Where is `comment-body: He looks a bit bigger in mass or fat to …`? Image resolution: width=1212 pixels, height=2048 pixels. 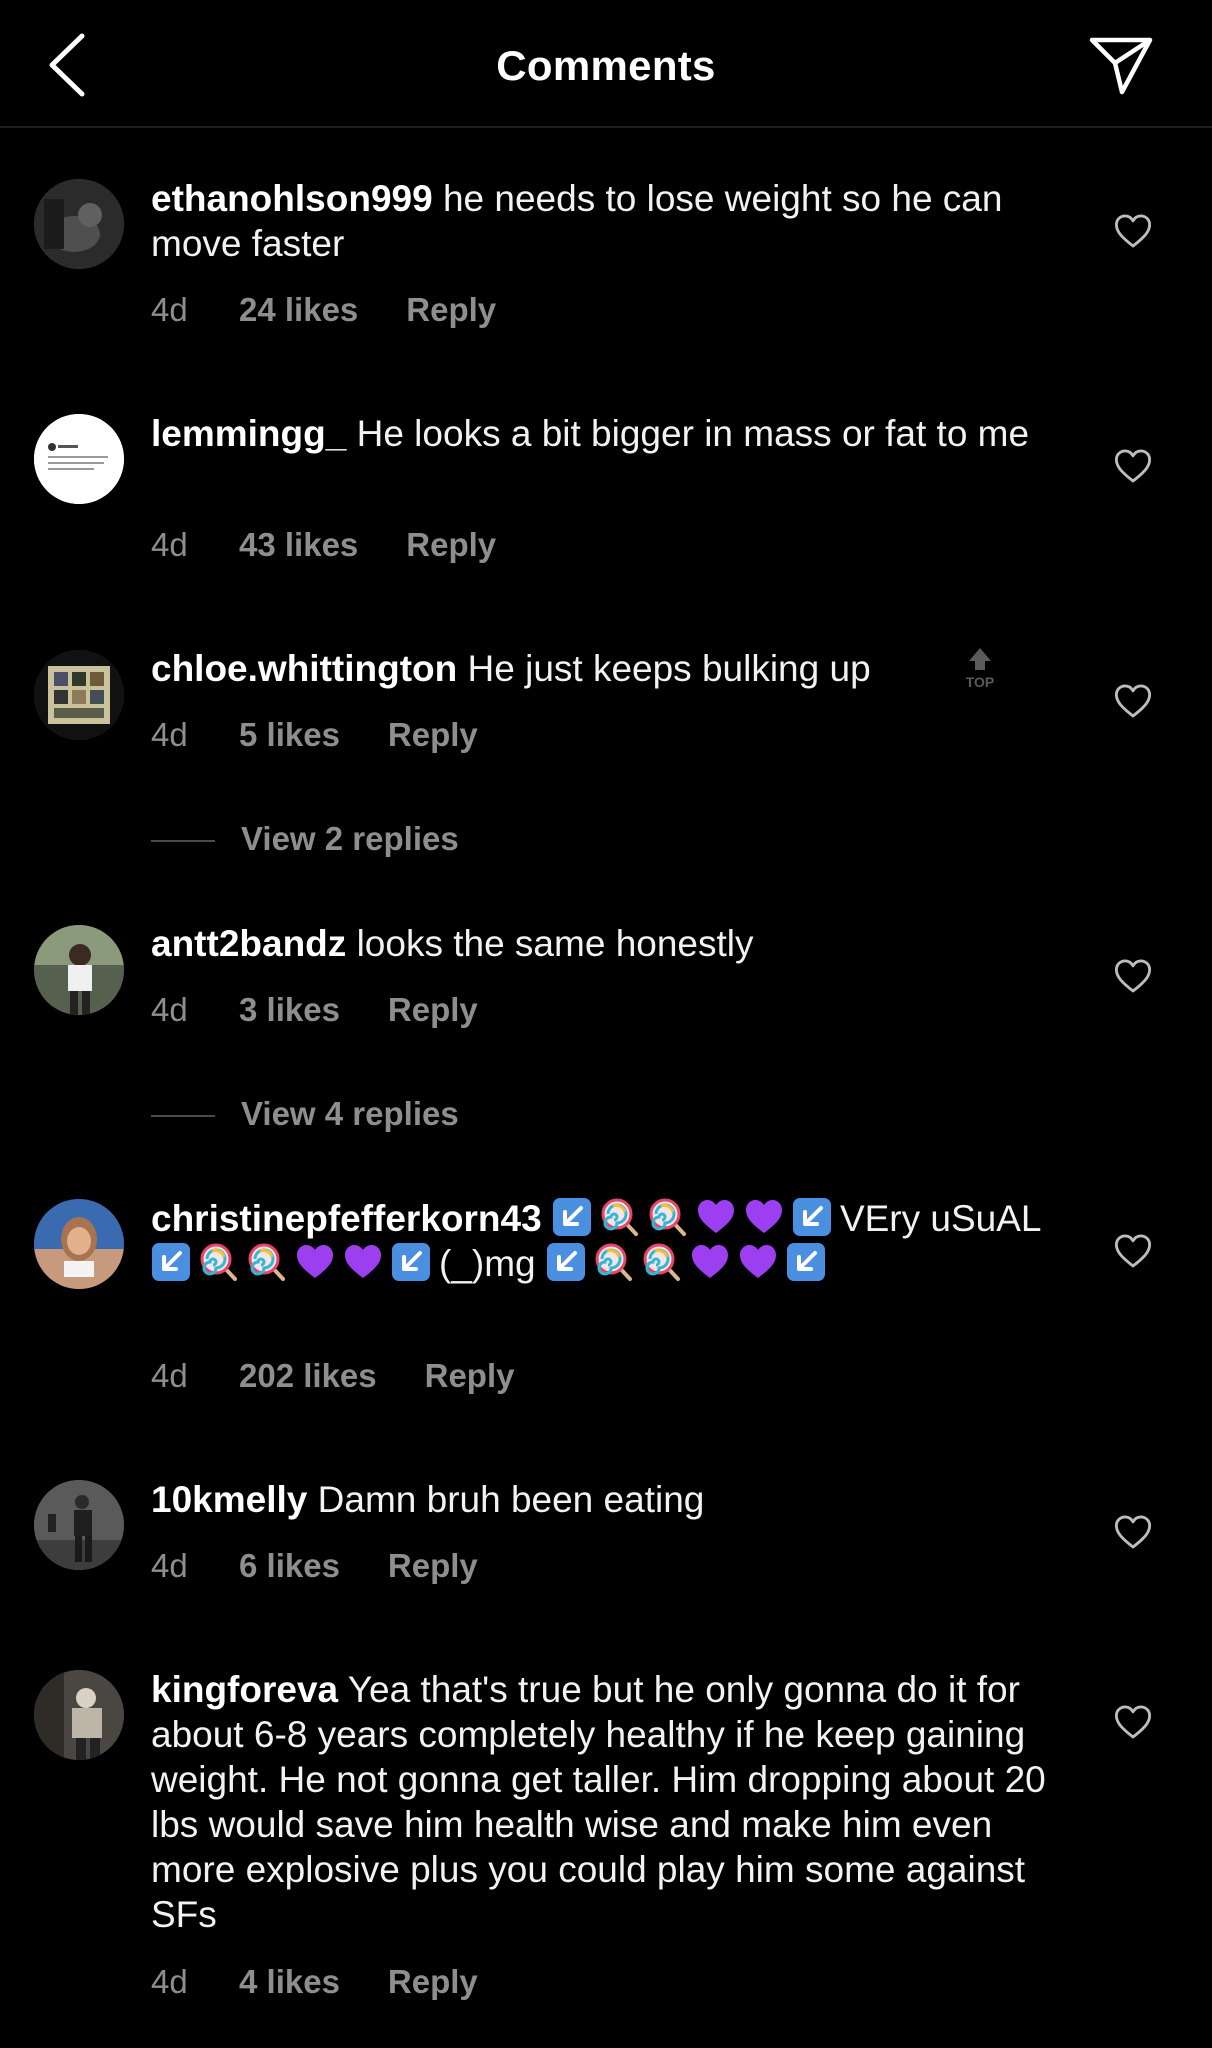 comment-body: He looks a bit bigger in mass or fat to … is located at coordinates (693, 433).